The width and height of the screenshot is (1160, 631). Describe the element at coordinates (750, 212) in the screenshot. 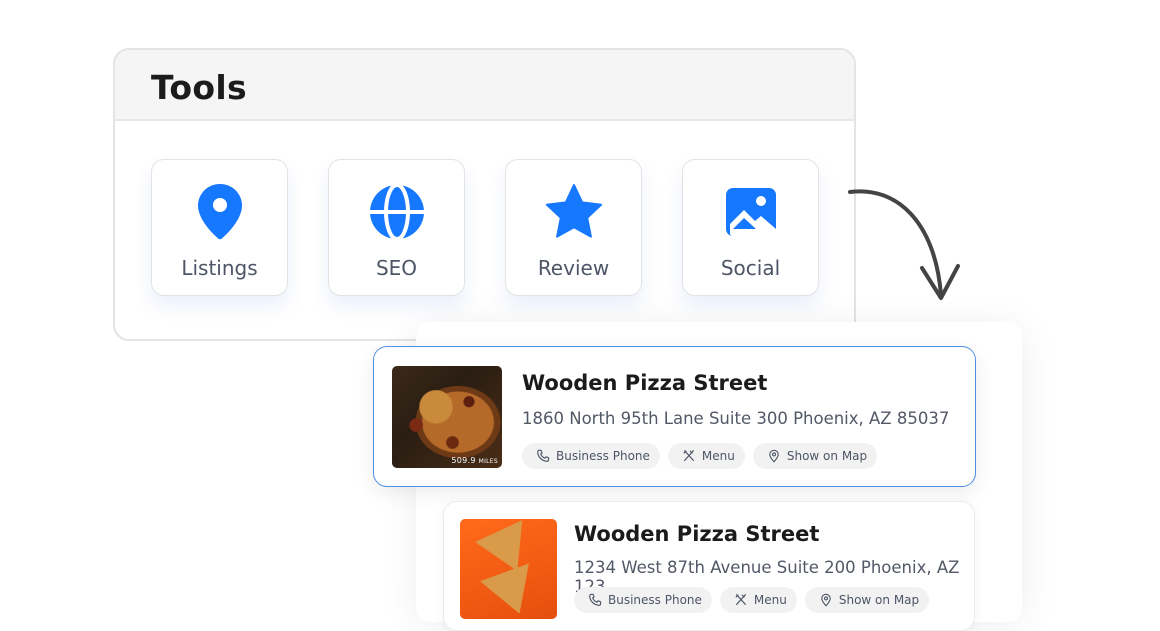

I see `image-icon` at that location.